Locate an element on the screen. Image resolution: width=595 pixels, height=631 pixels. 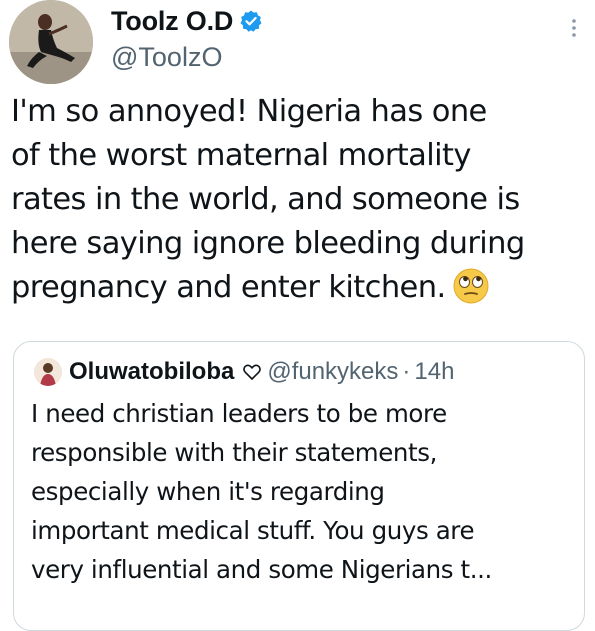
heart-outline-icon is located at coordinates (252, 372).